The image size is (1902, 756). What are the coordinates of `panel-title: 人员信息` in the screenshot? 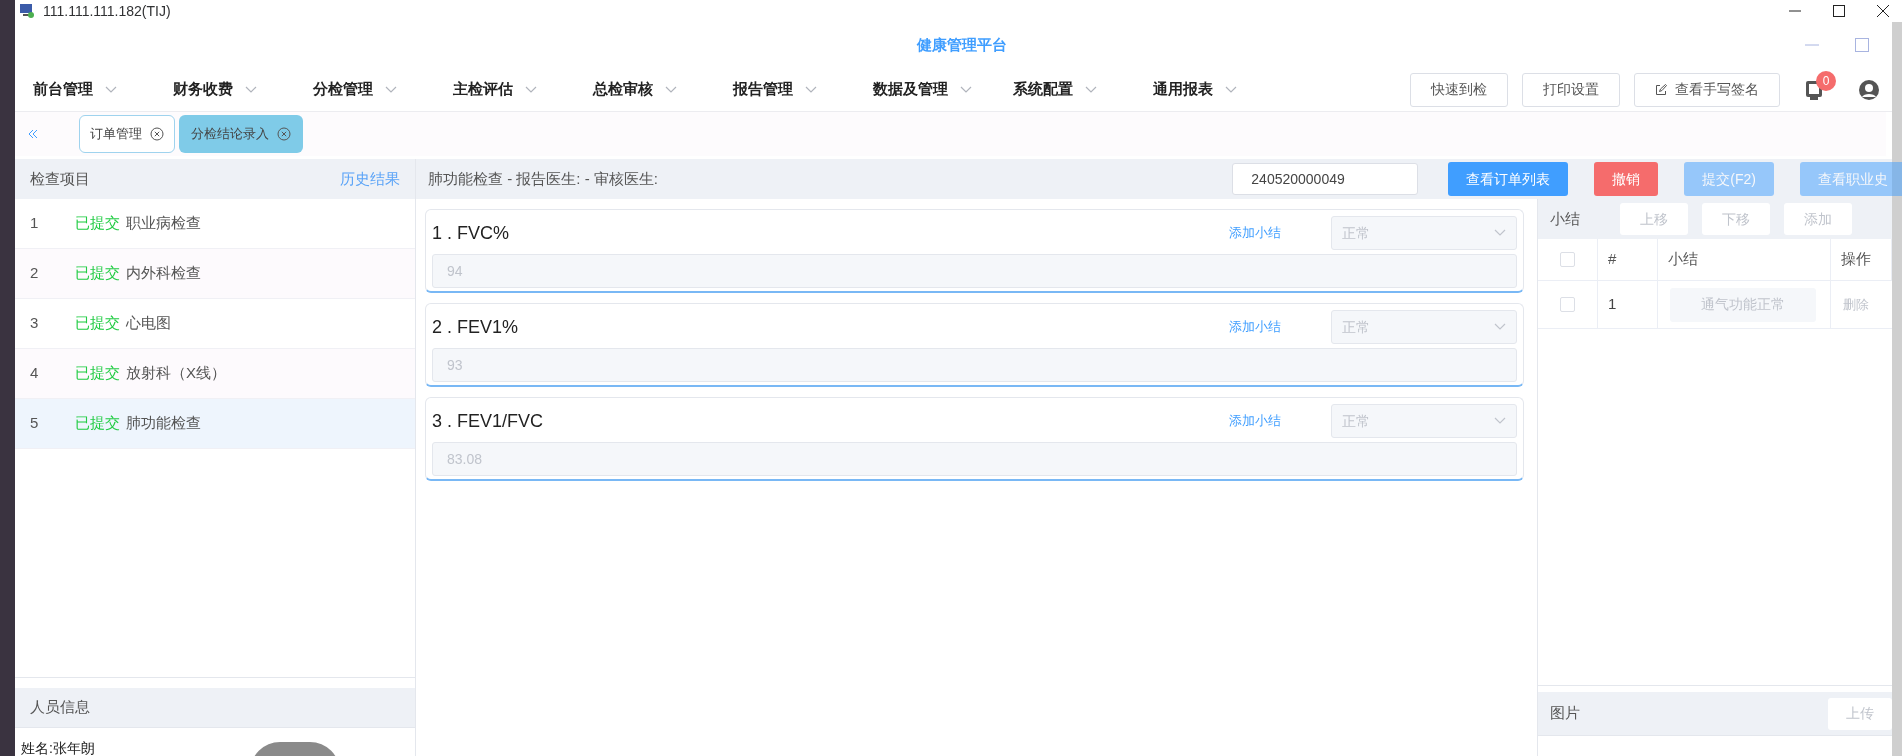 It's located at (60, 707).